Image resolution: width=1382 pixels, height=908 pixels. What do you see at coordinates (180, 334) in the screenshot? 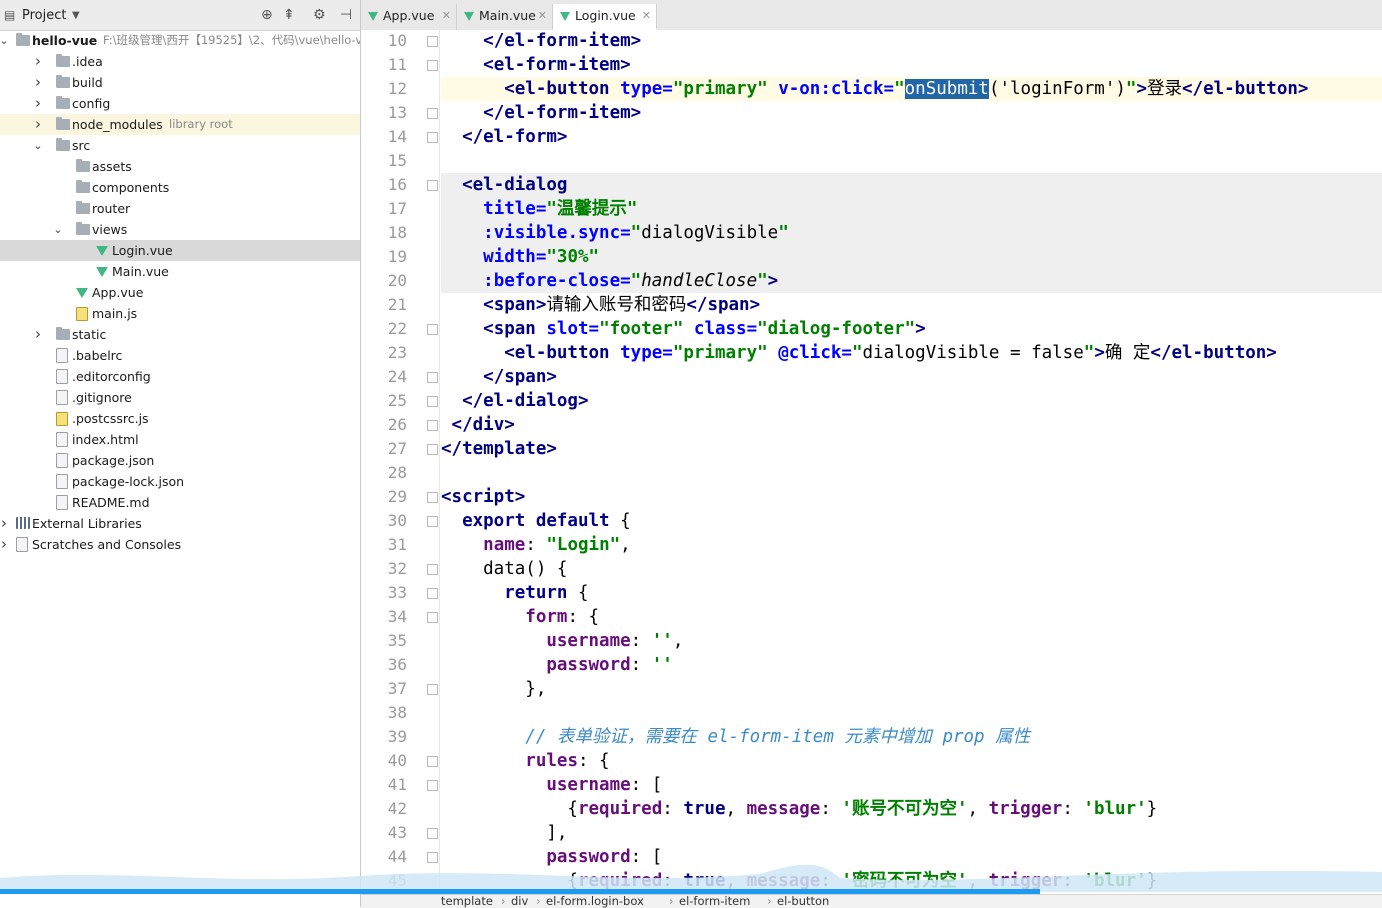
I see `tree-item: › static` at bounding box center [180, 334].